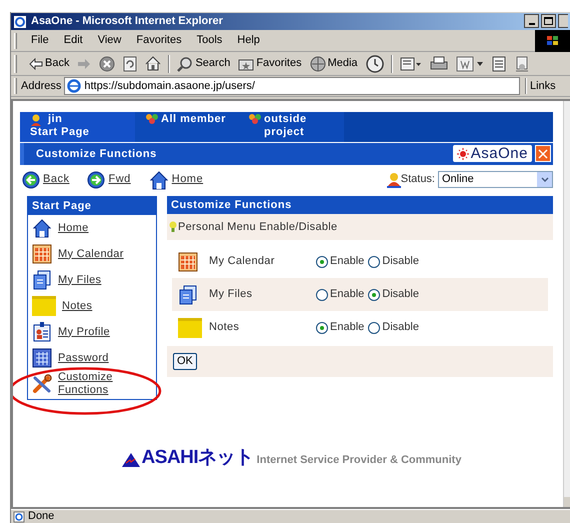 The height and width of the screenshot is (523, 570). I want to click on function-label: Notes, so click(224, 328).